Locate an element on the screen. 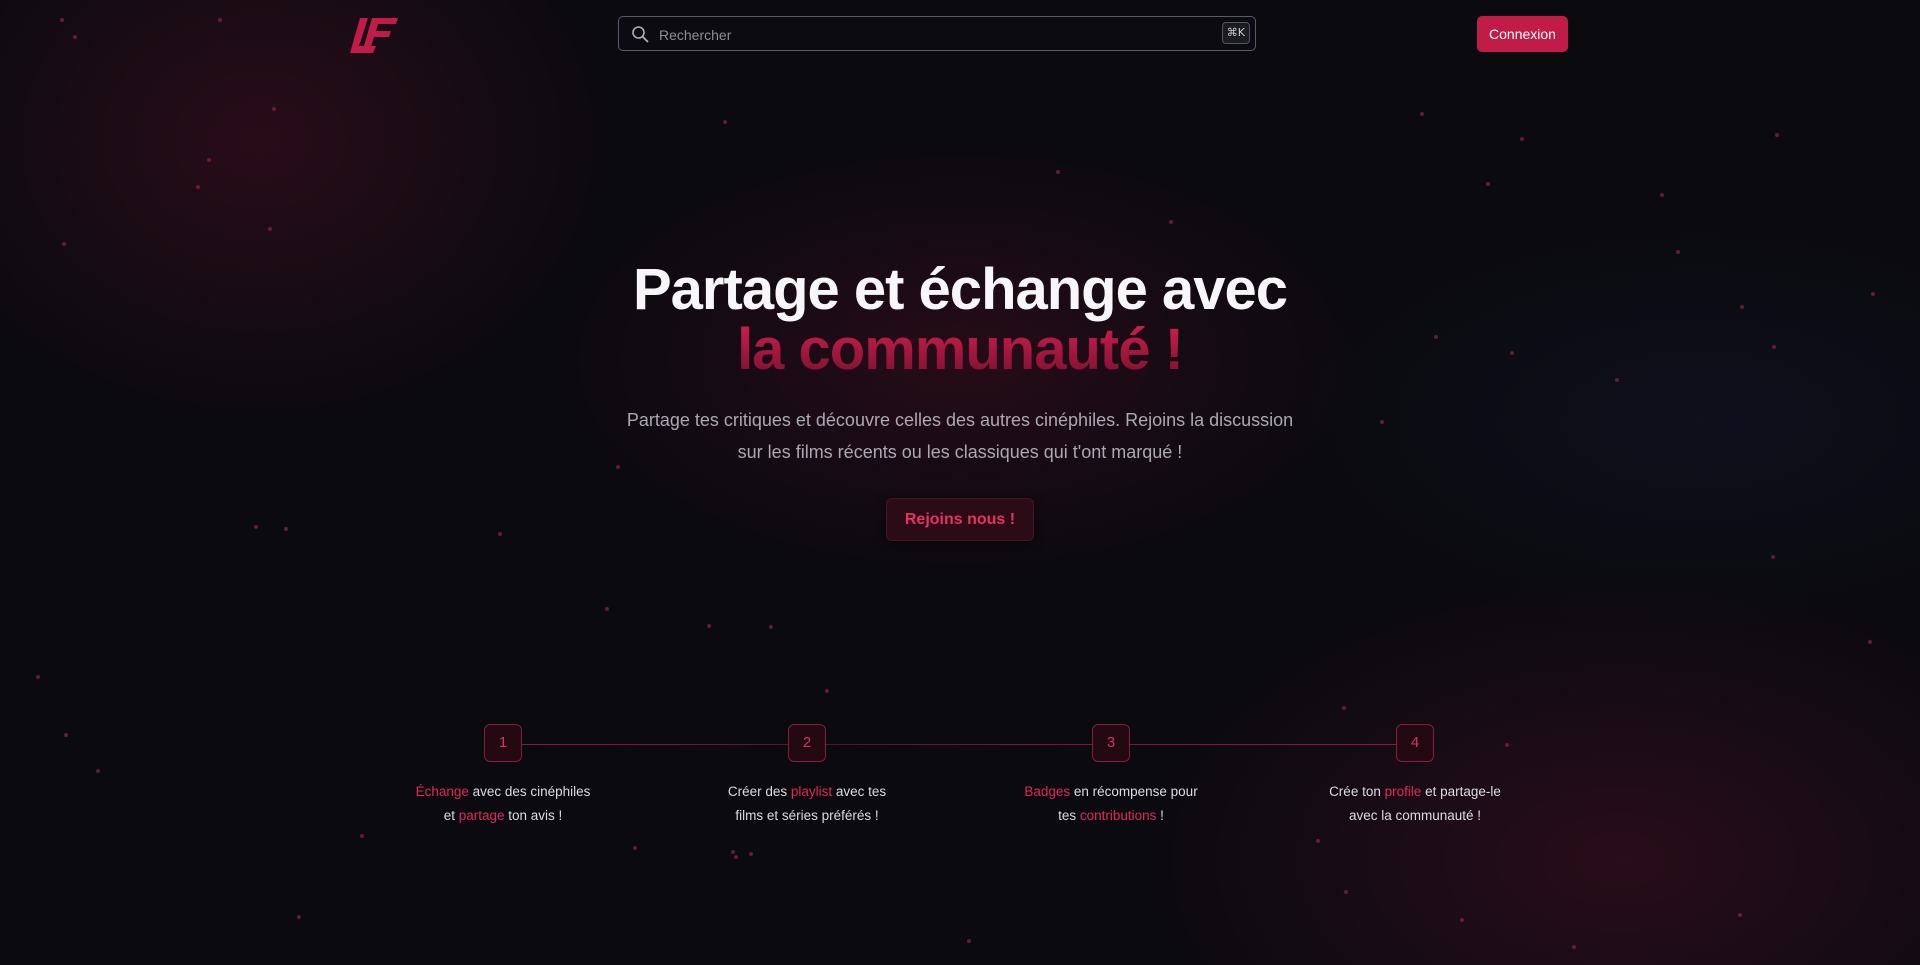 This screenshot has height=965, width=1920. step-text-segment: ! is located at coordinates (1160, 815).